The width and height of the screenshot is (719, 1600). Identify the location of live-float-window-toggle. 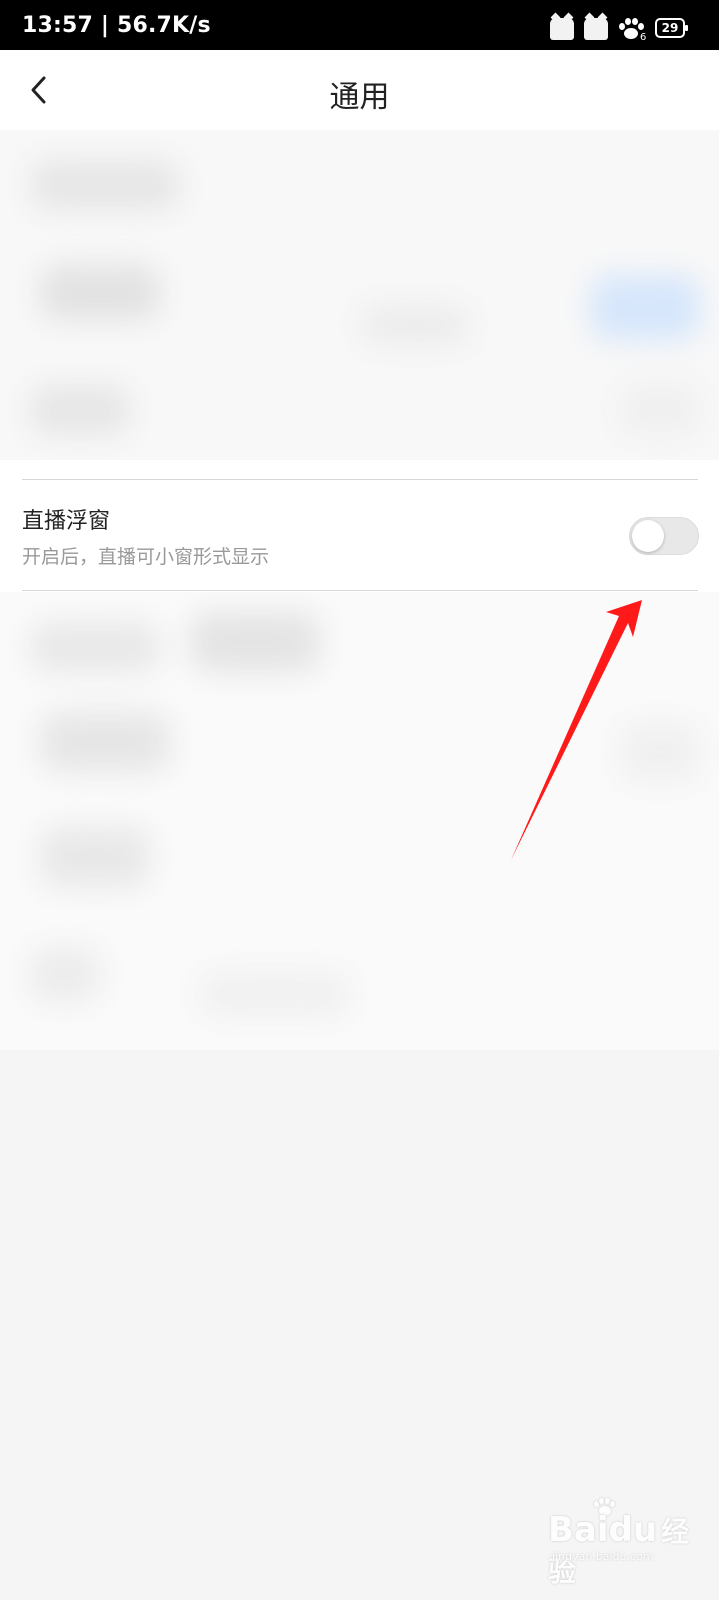
(664, 536).